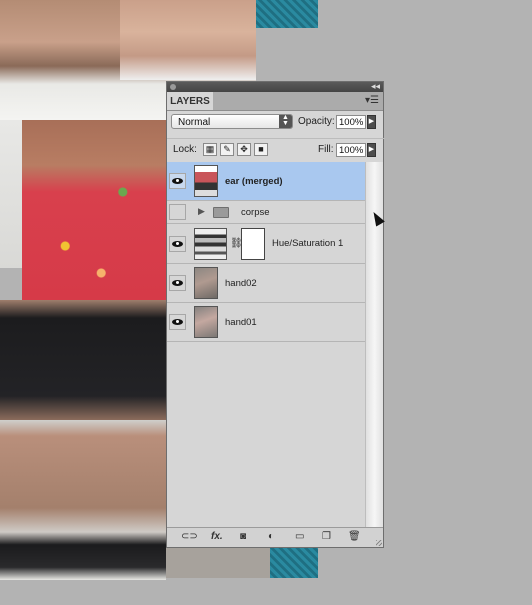 This screenshot has height=605, width=532. I want to click on layer-name: ear (merged), so click(254, 181).